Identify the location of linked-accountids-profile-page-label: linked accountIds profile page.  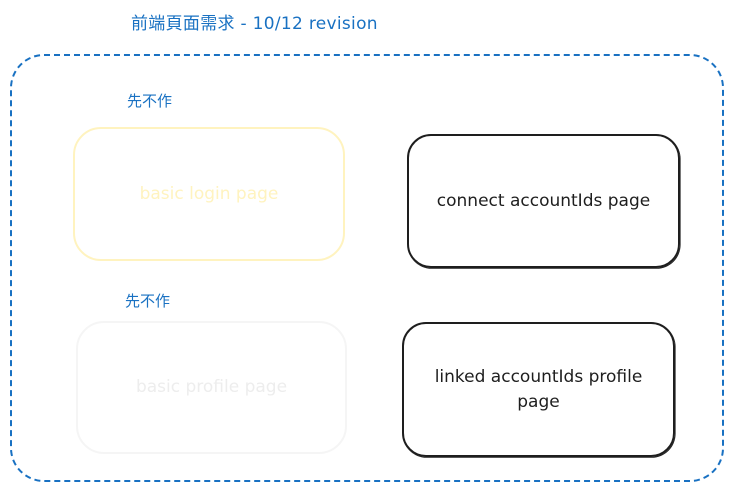
(538, 389).